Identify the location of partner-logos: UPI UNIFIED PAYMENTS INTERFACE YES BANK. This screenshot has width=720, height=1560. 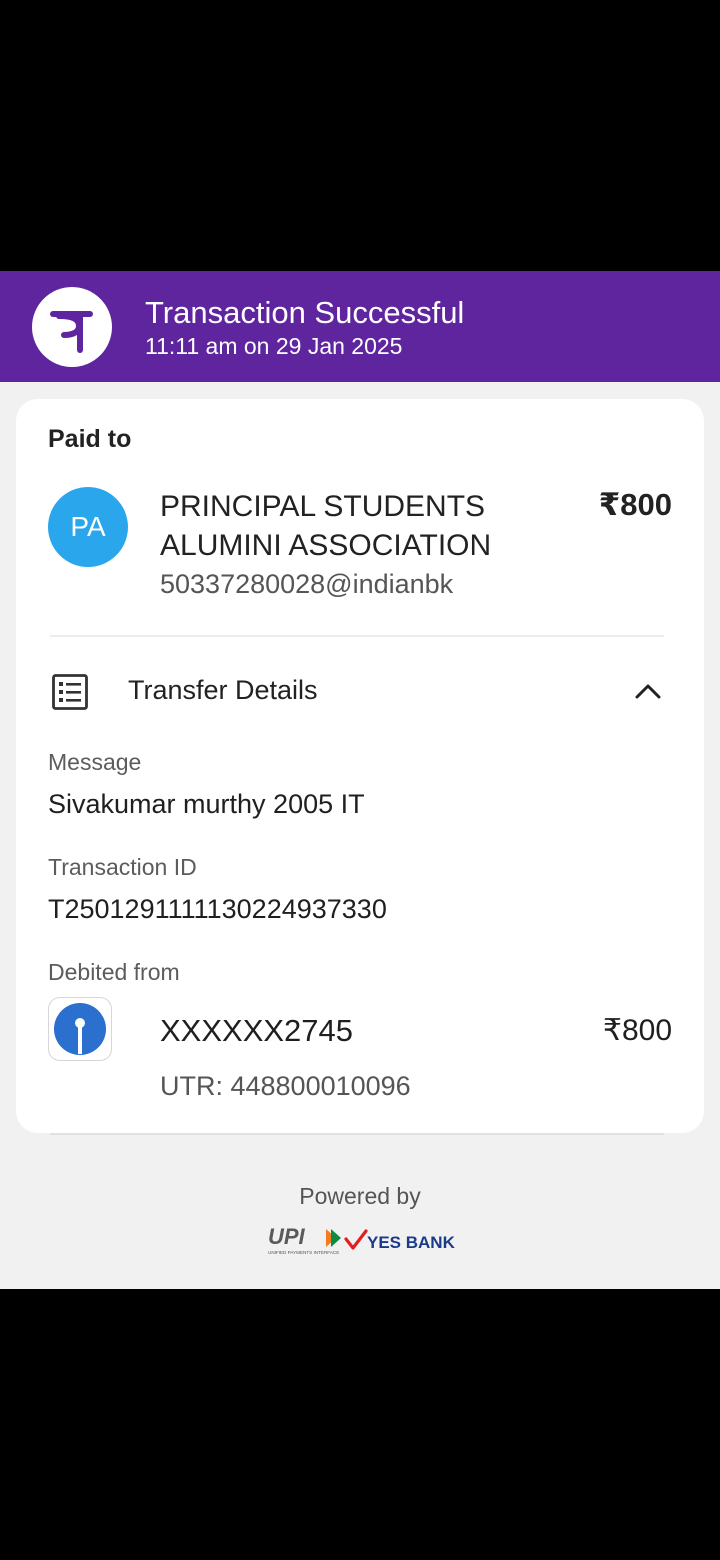
(368, 1240).